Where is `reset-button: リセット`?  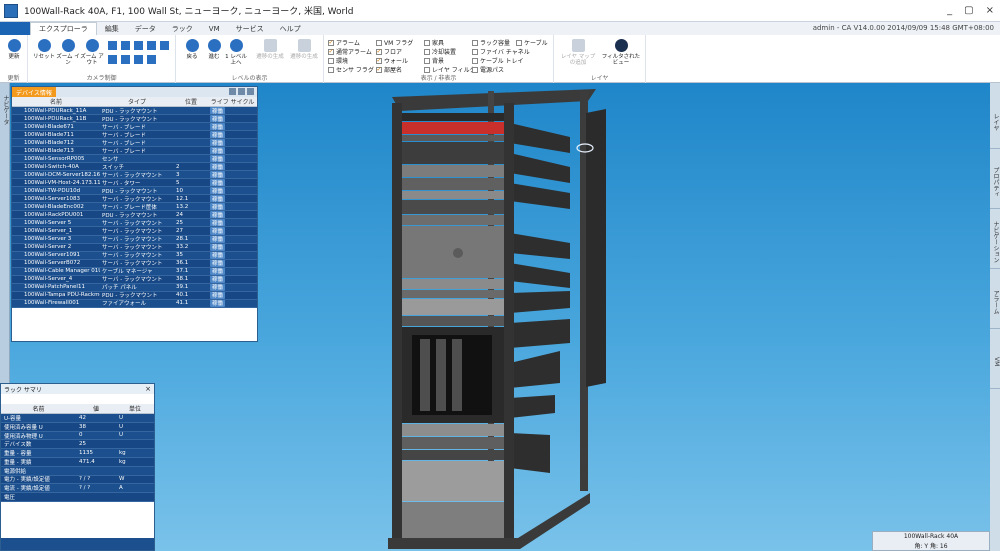 reset-button: リセット is located at coordinates (44, 49).